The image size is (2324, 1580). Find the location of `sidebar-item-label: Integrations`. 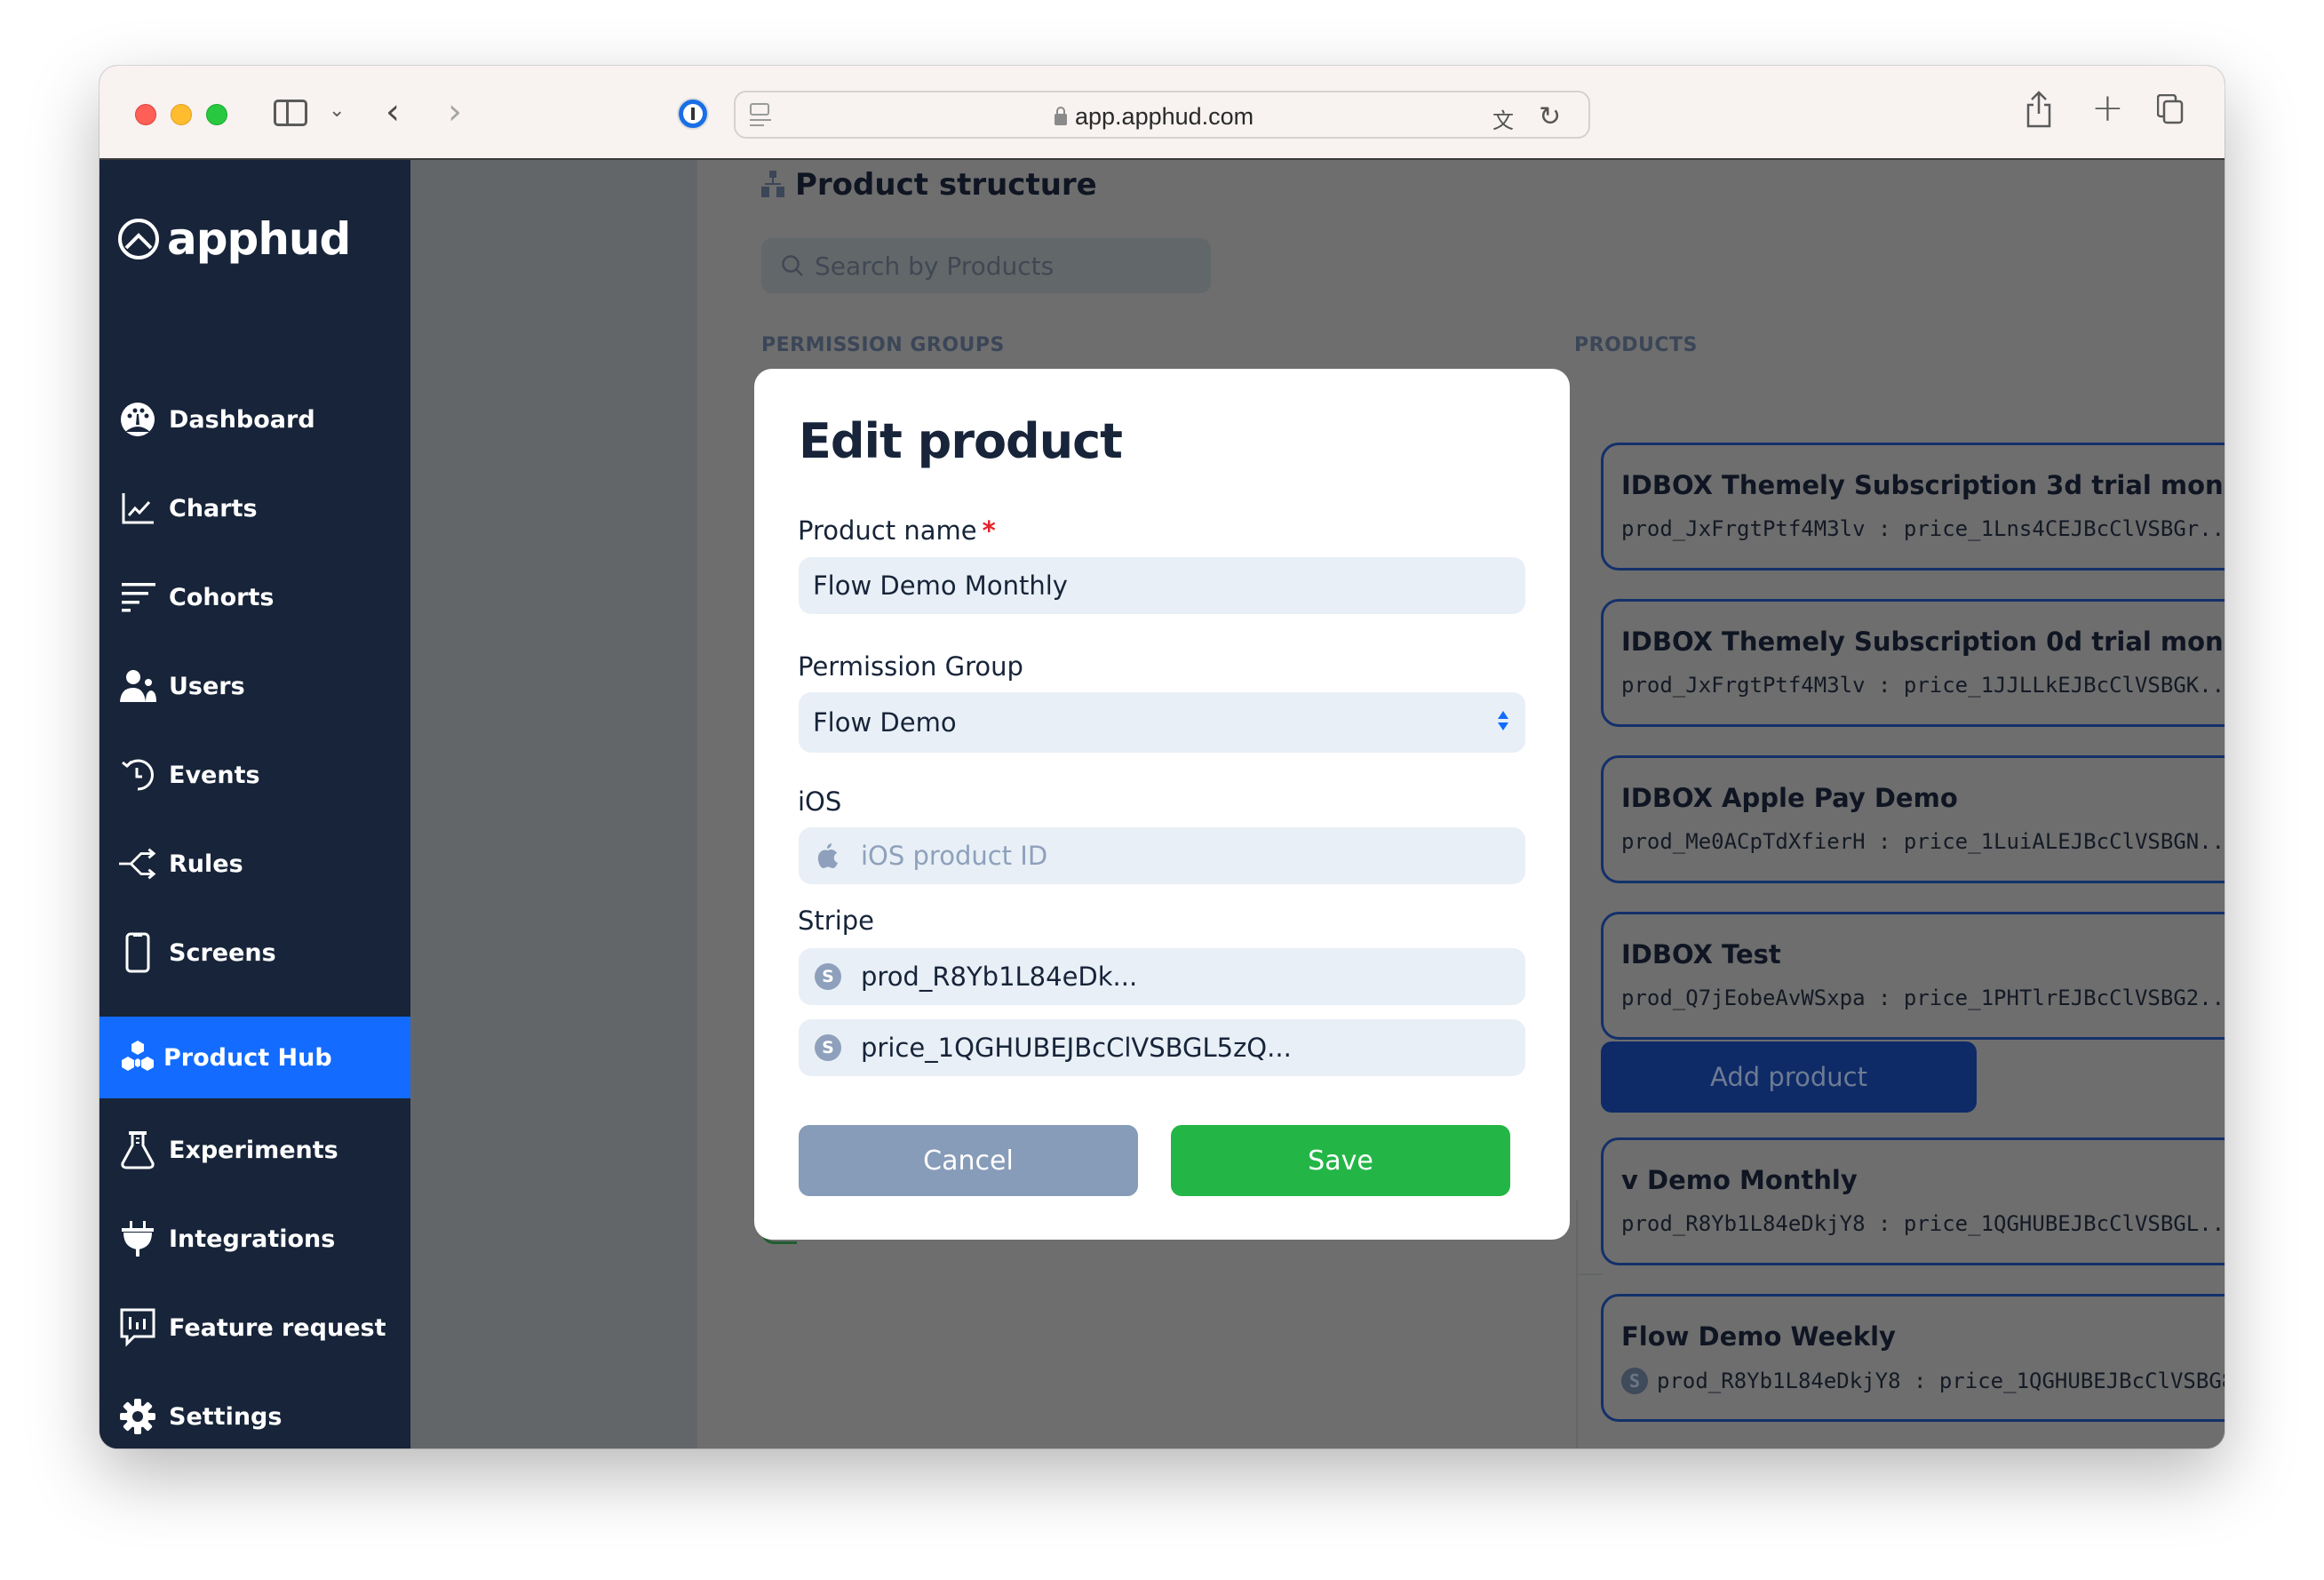

sidebar-item-label: Integrations is located at coordinates (253, 1239).